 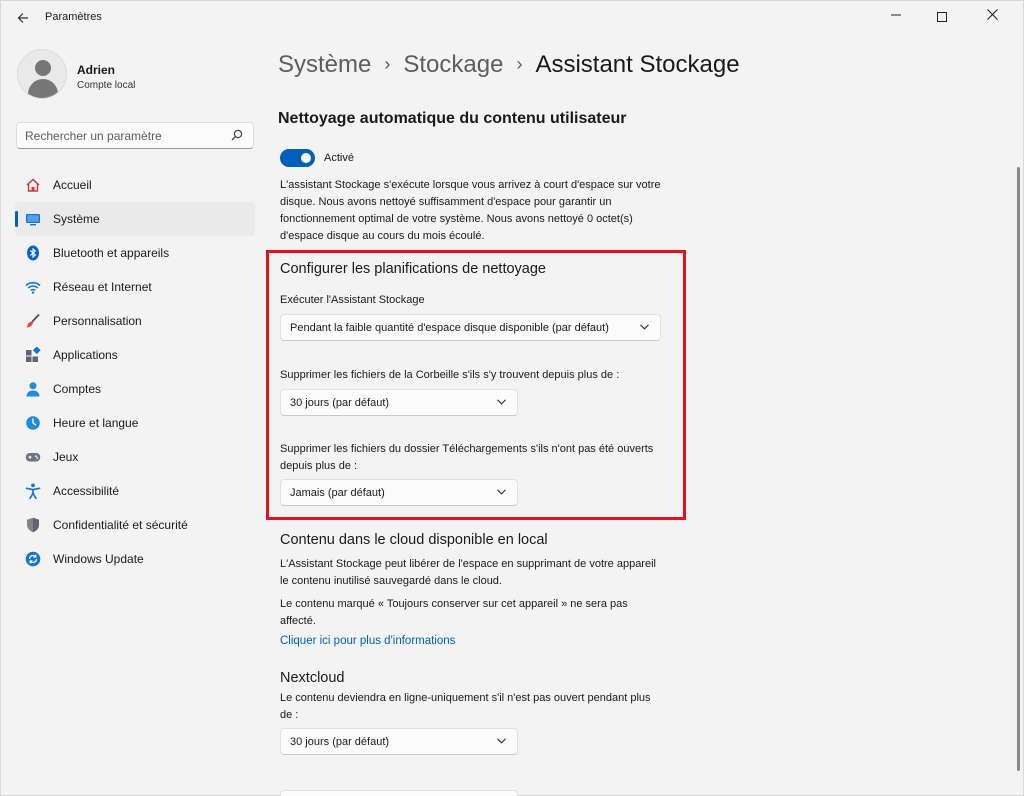 What do you see at coordinates (137, 77) in the screenshot?
I see `user-profile: Adrien Compte local` at bounding box center [137, 77].